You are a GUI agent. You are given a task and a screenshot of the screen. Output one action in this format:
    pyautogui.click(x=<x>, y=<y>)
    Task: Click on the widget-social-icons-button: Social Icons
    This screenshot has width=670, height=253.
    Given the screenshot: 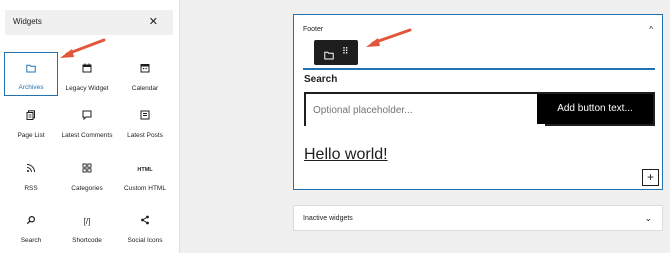 What is the action you would take?
    pyautogui.click(x=145, y=226)
    